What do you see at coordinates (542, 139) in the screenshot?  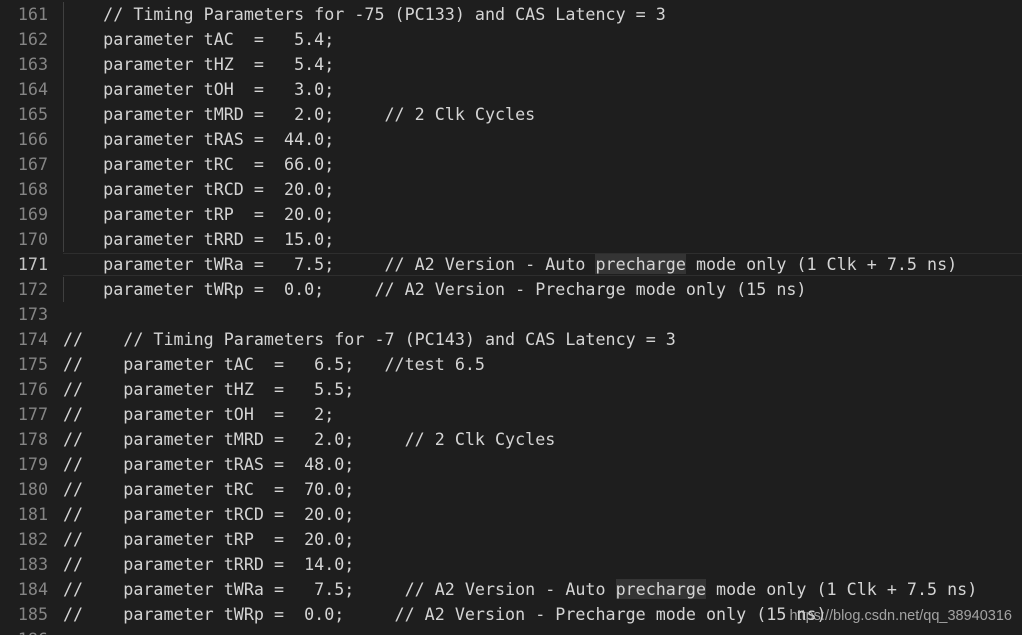 I see `code-text: parameter tRAS = 44.0;` at bounding box center [542, 139].